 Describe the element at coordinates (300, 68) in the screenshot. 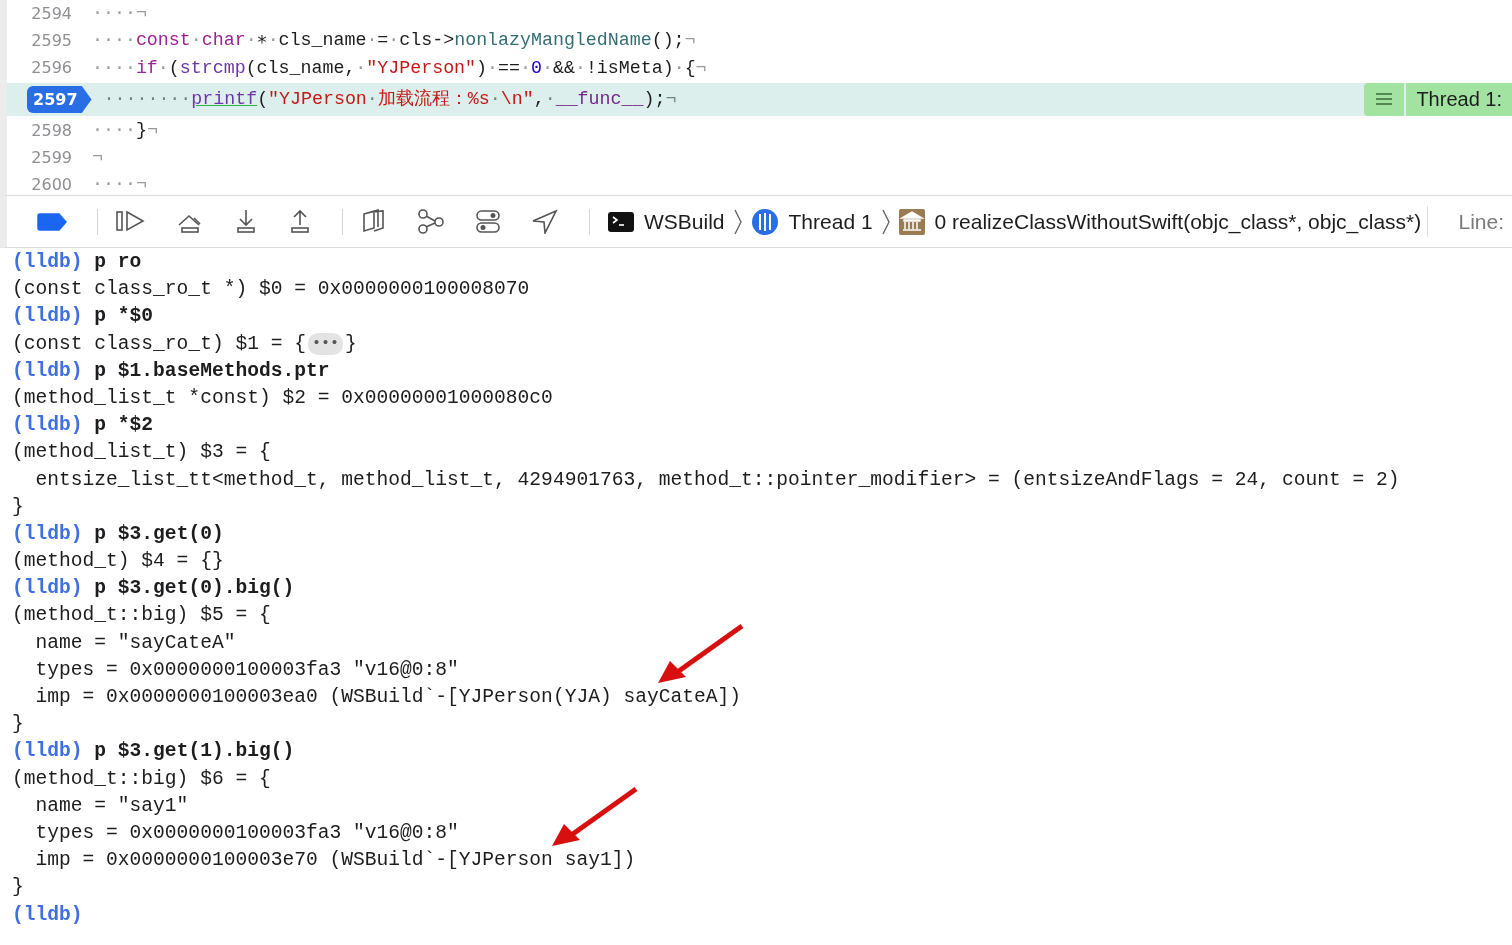

I see `code-text: (cls_name,` at that location.